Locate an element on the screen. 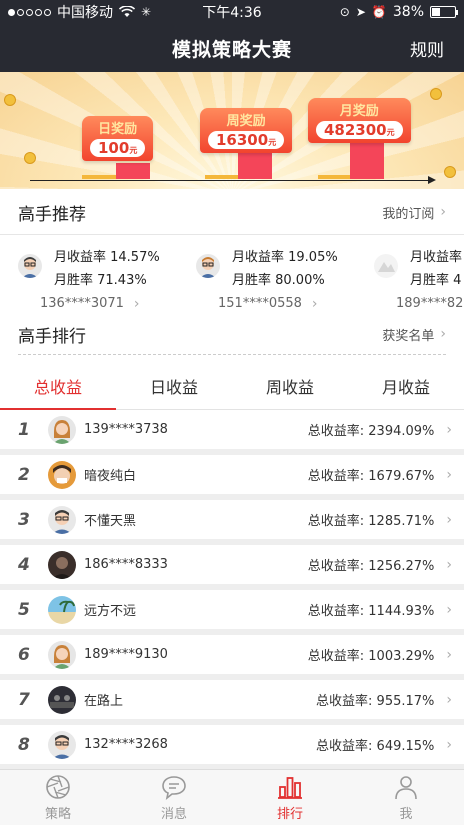  ranking-row: 3 不懂天黑 总收益率: 1285.71% › is located at coordinates (232, 522).